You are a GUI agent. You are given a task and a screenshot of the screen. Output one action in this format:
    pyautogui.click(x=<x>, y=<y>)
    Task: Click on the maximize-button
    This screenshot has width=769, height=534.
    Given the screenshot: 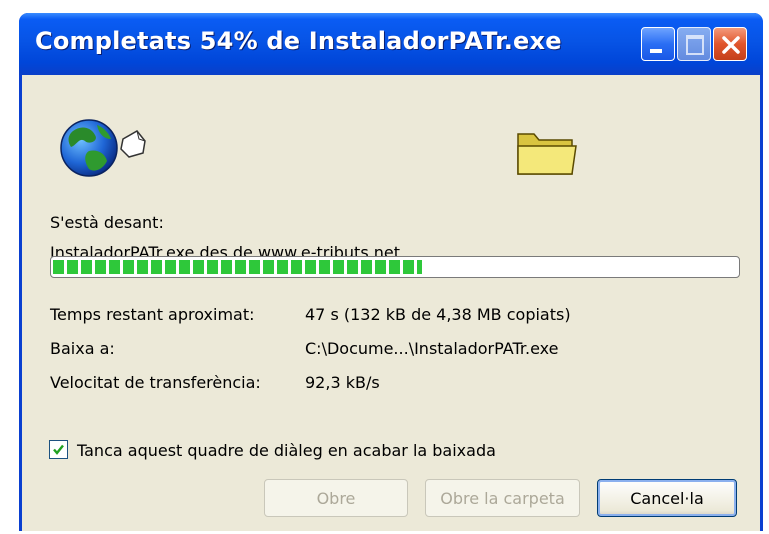 What is the action you would take?
    pyautogui.click(x=694, y=44)
    